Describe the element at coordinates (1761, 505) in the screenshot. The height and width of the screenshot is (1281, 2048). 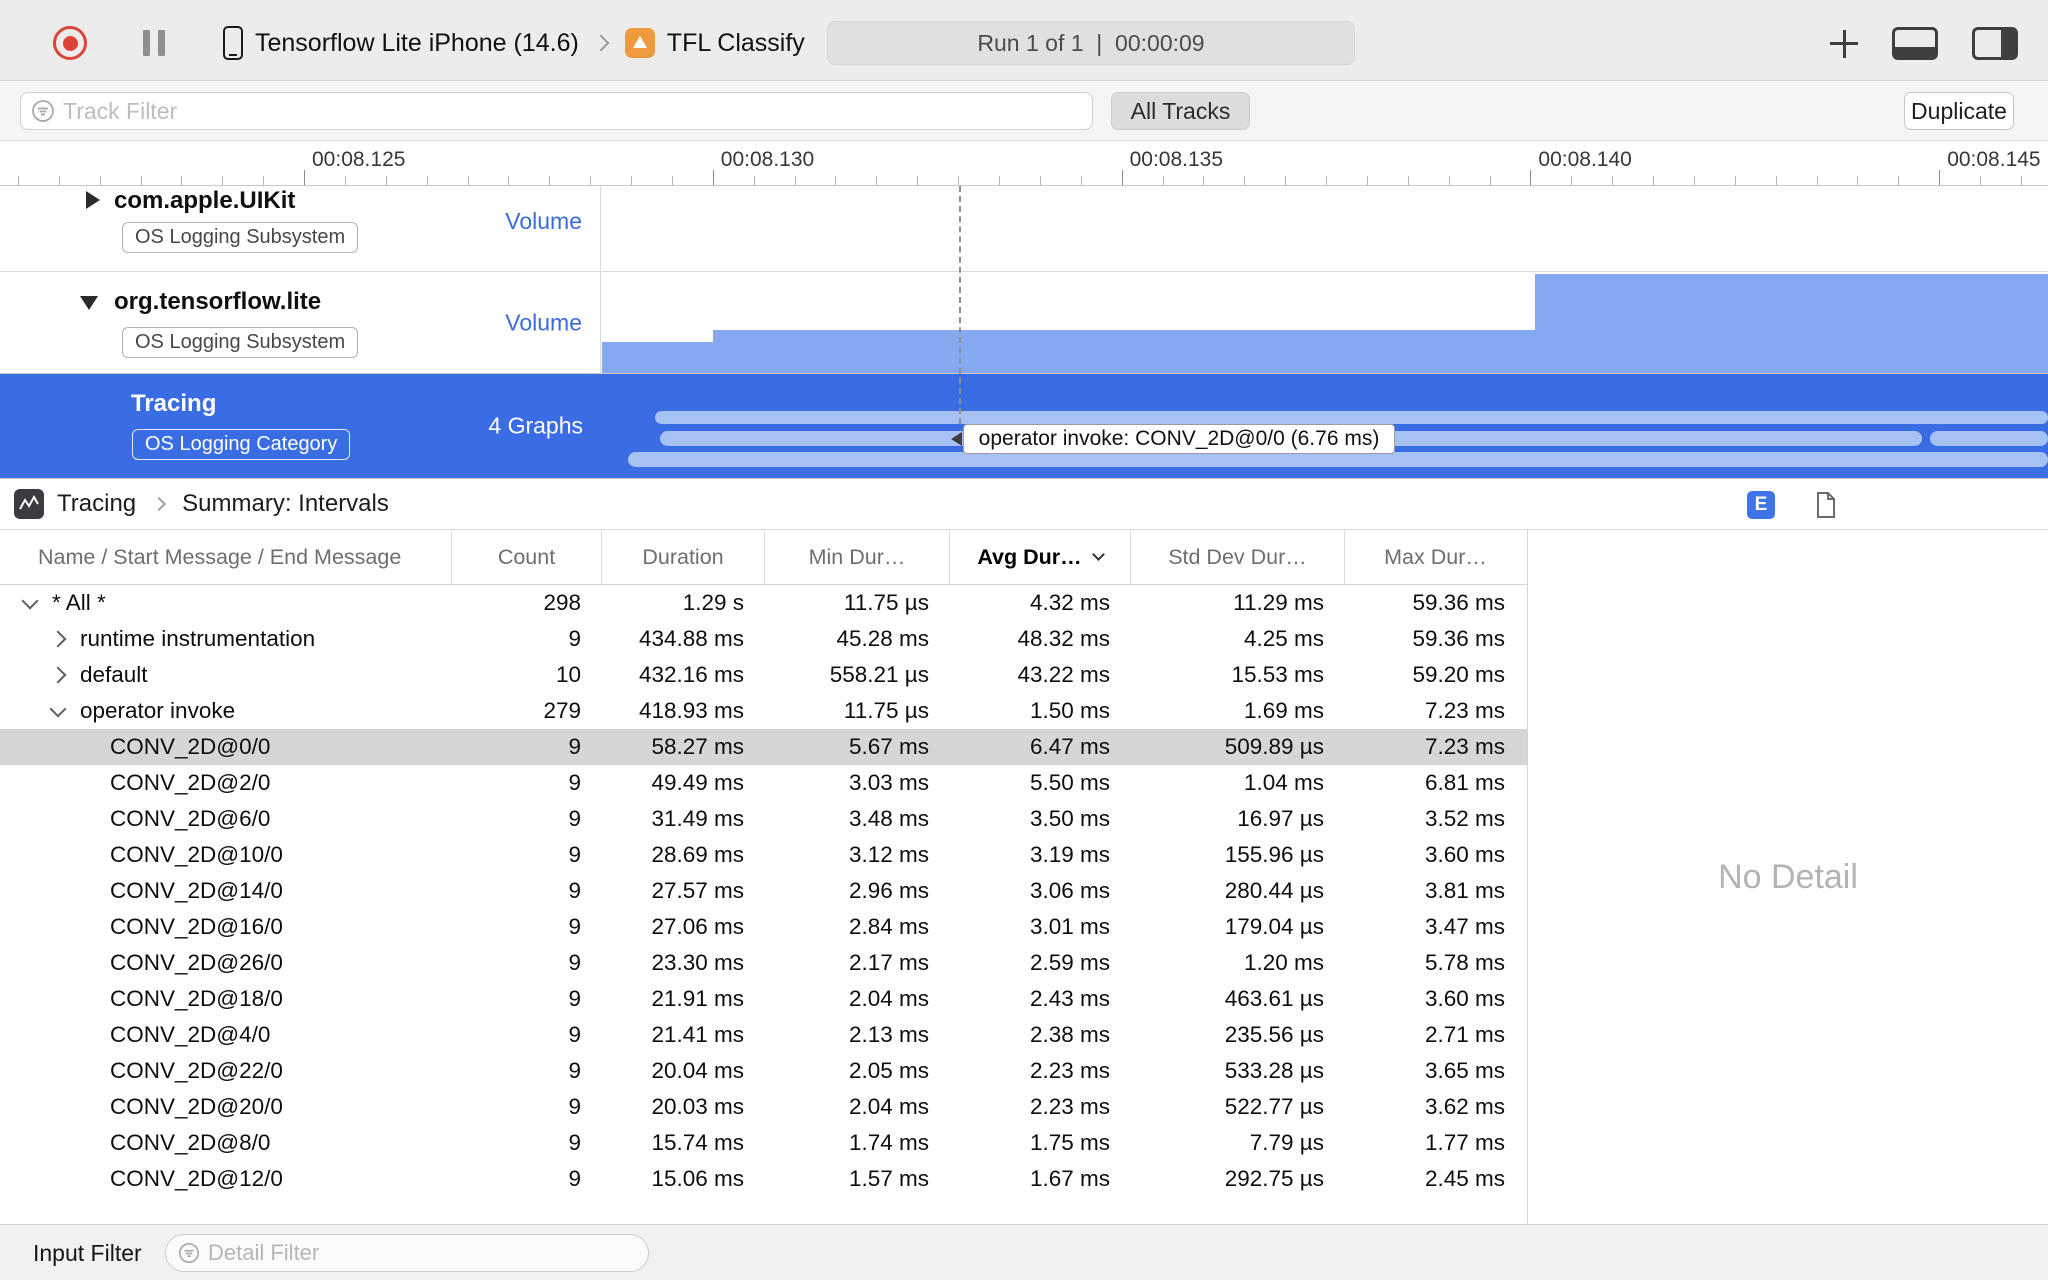
I see `expanded-detail-button: E` at that location.